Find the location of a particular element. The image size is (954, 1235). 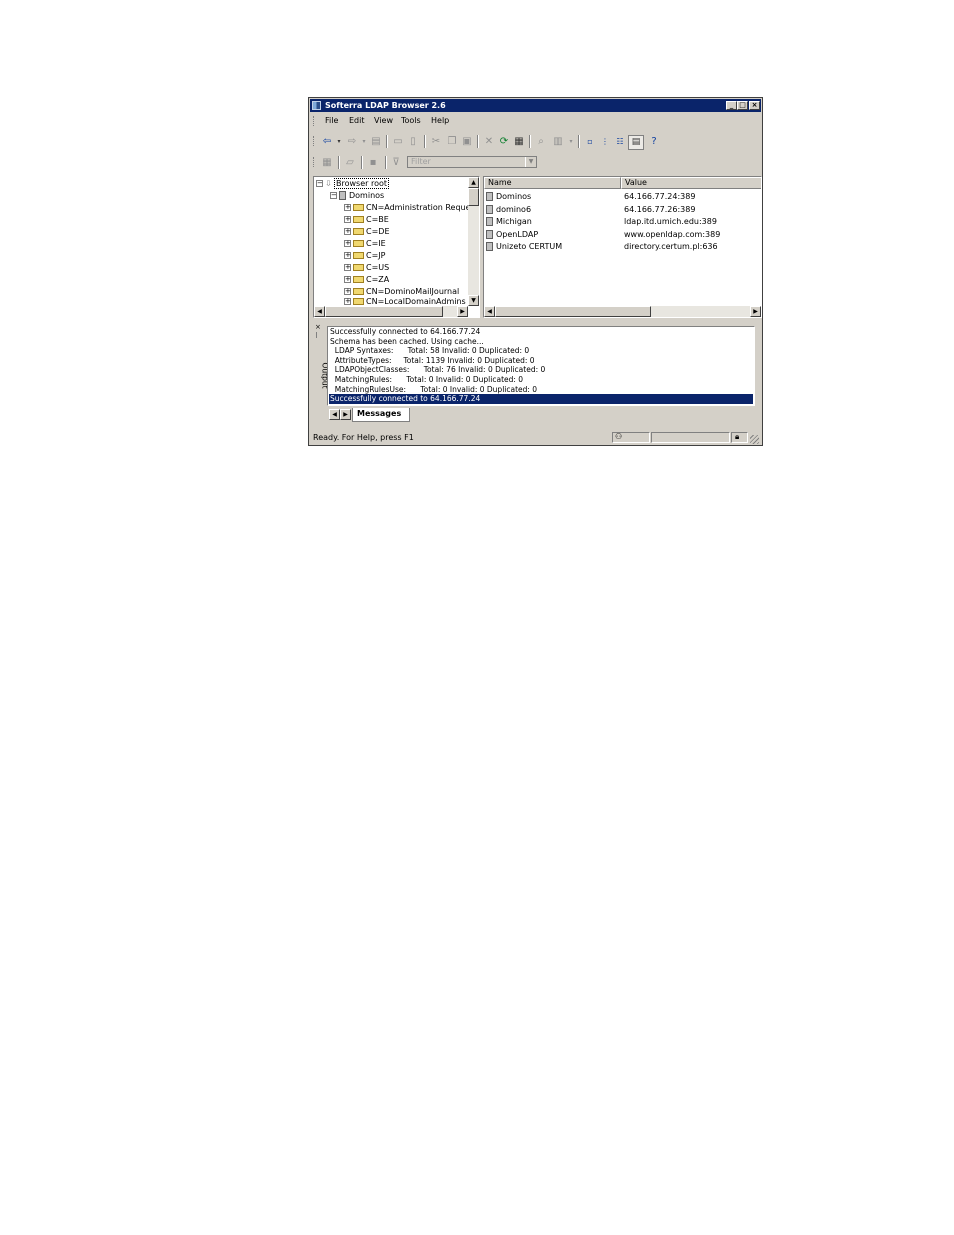

search-entry-icon: ▦ is located at coordinates (327, 162).